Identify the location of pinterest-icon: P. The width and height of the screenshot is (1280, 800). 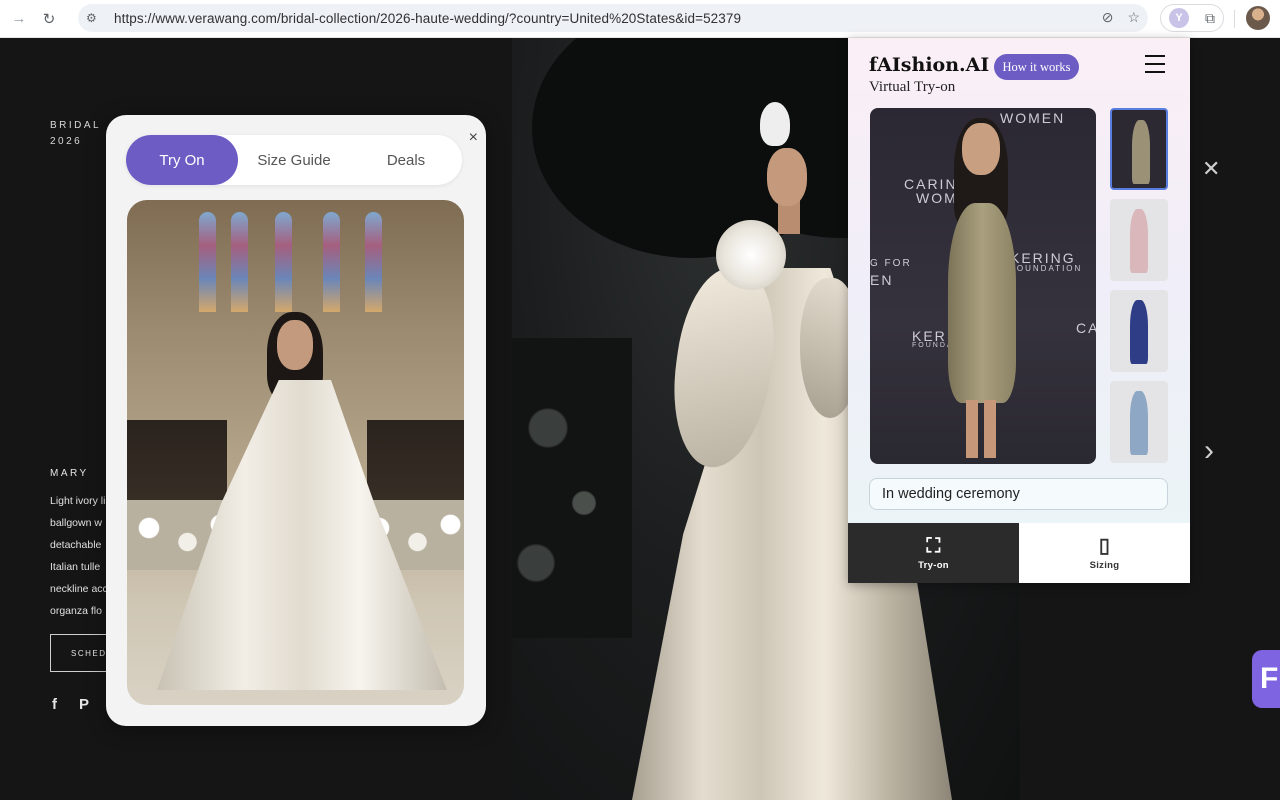
(84, 705).